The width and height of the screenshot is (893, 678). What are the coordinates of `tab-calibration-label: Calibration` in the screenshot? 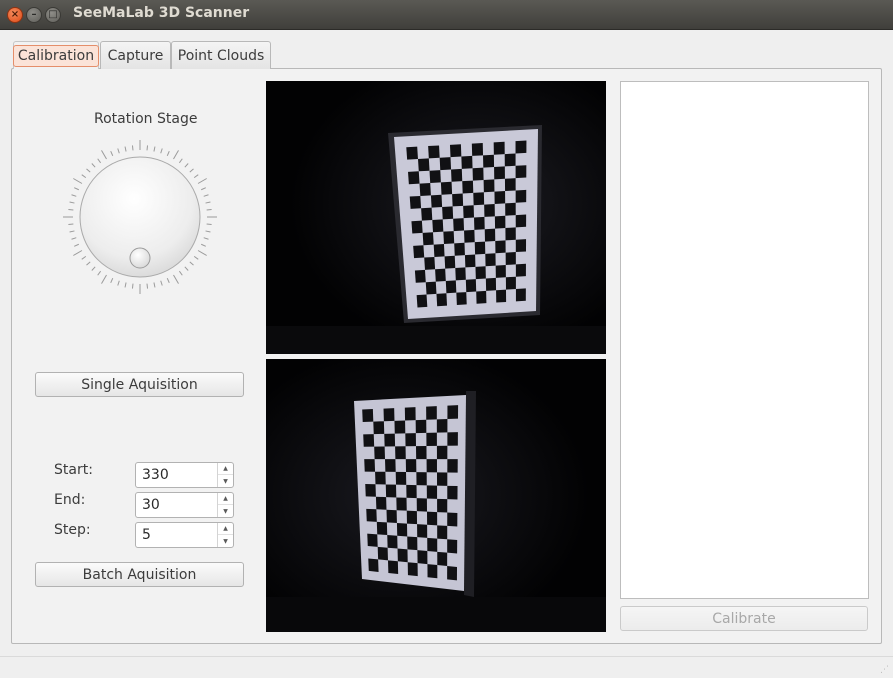 It's located at (56, 55).